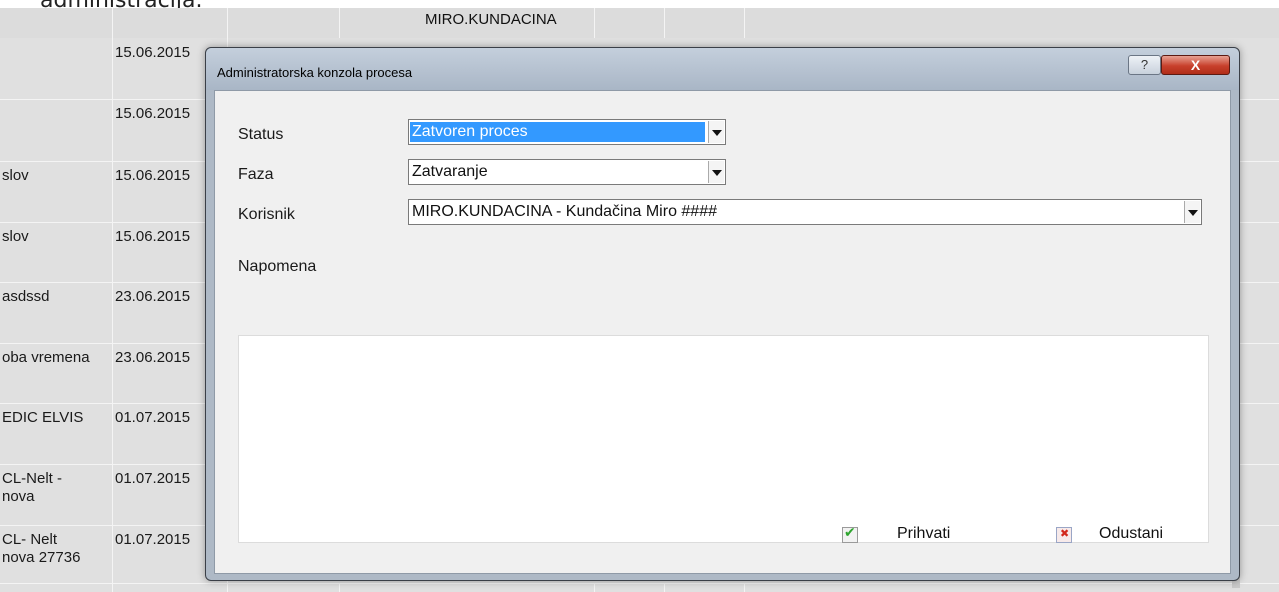 Image resolution: width=1279 pixels, height=592 pixels. I want to click on napomena-label: Napomena, so click(277, 266).